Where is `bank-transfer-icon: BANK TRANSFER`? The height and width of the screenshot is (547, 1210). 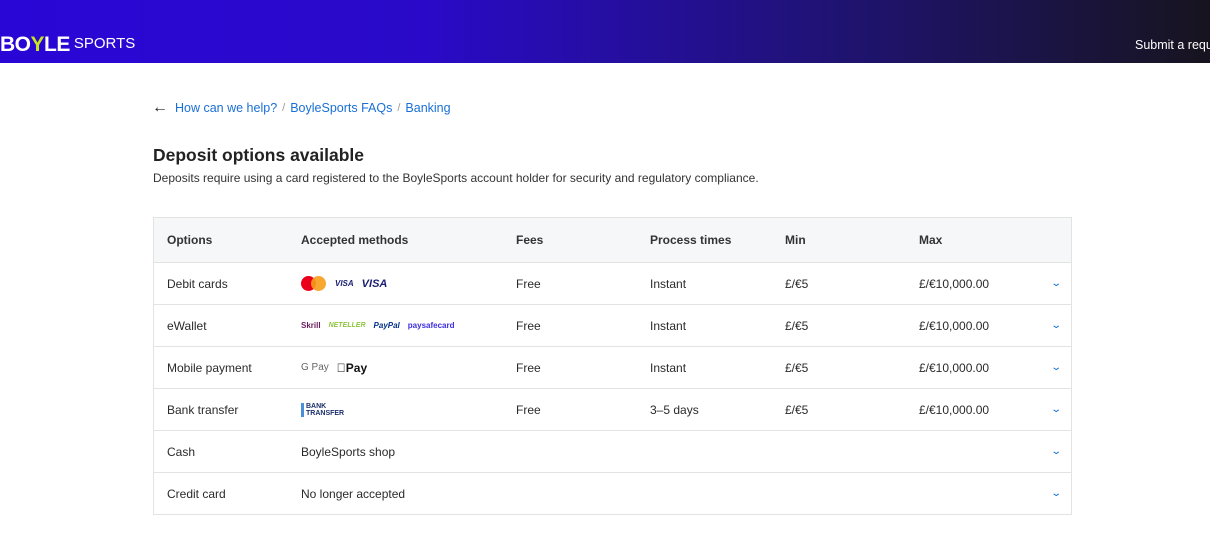 bank-transfer-icon: BANK TRANSFER is located at coordinates (322, 409).